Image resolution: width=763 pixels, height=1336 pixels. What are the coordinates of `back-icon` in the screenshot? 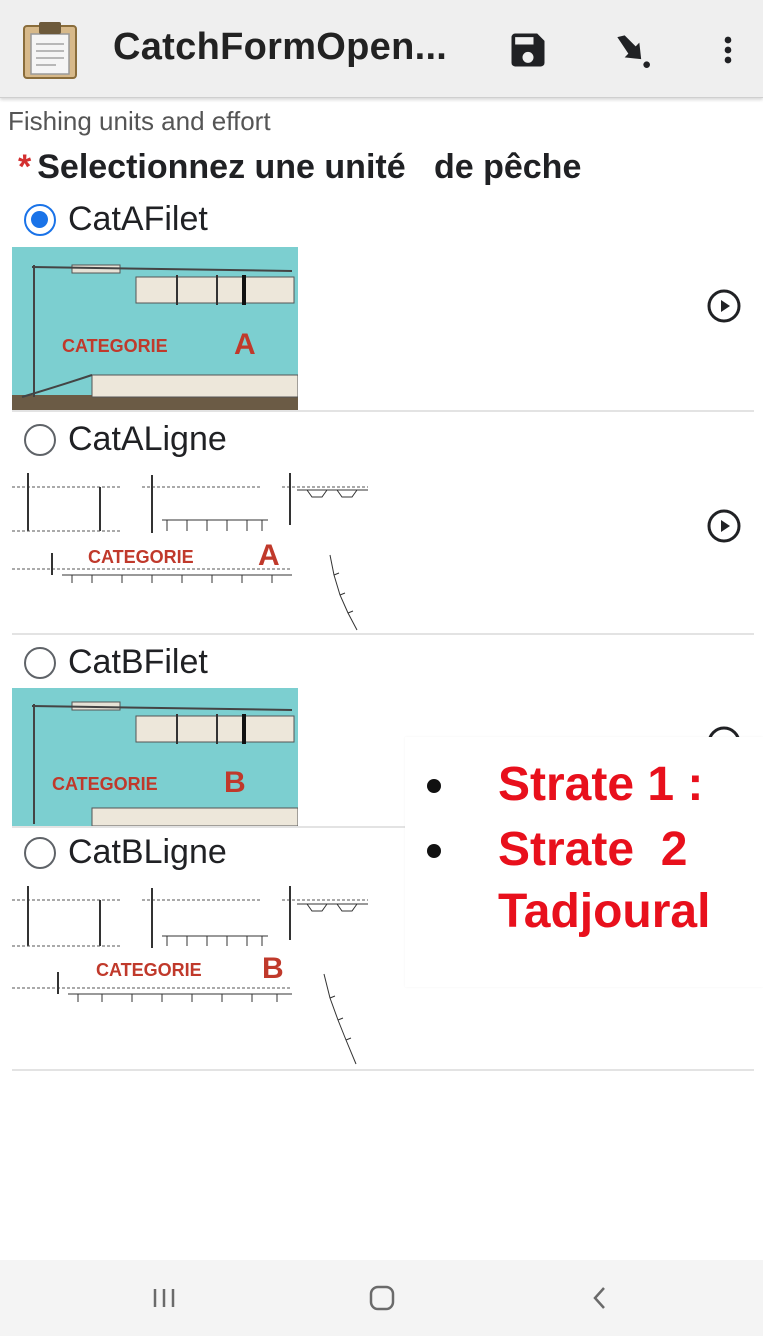 It's located at (599, 1298).